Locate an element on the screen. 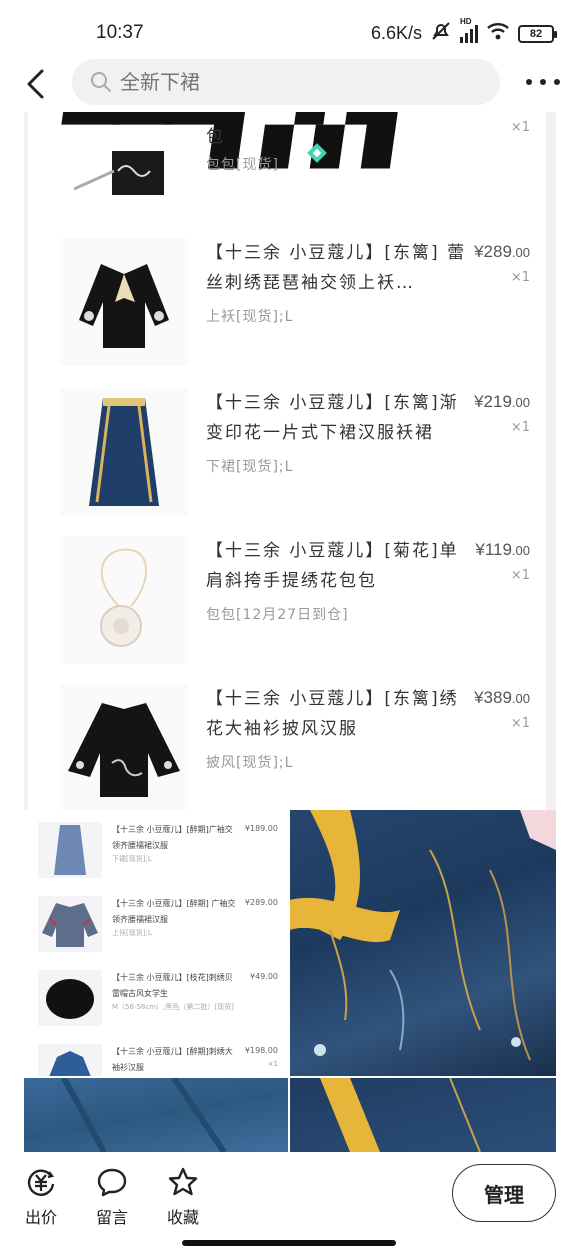  nav-bar is located at coordinates (290, 85).